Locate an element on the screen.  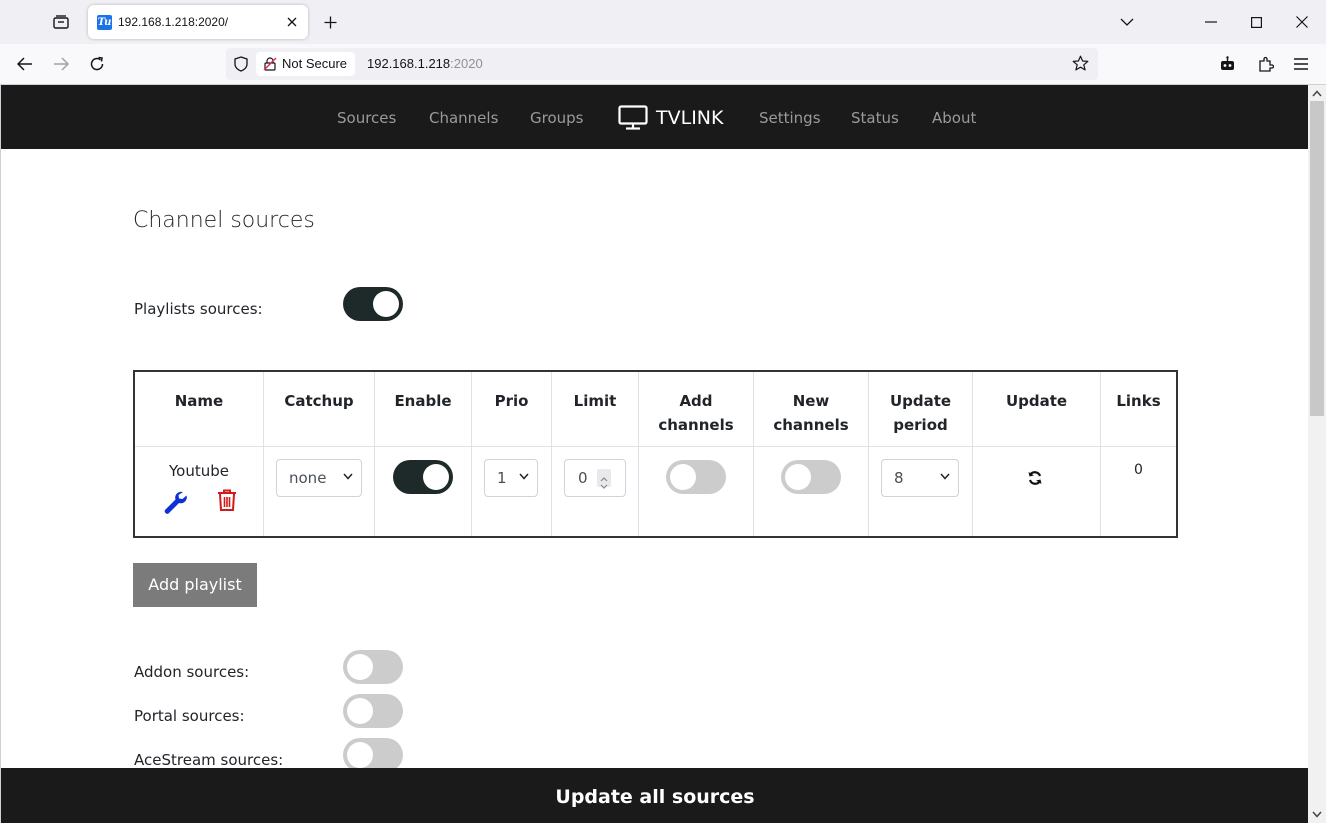
header-new-channels-line1: New is located at coordinates (811, 401).